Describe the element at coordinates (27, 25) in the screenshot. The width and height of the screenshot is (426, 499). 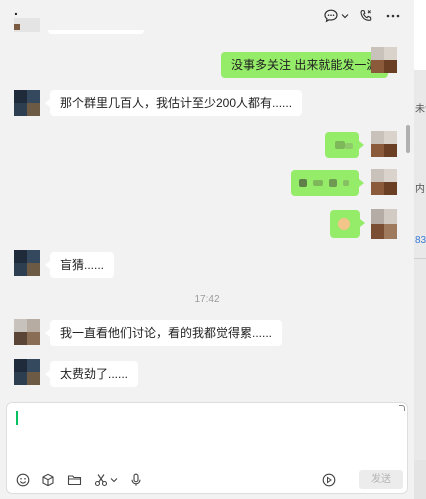
I see `avatar` at that location.